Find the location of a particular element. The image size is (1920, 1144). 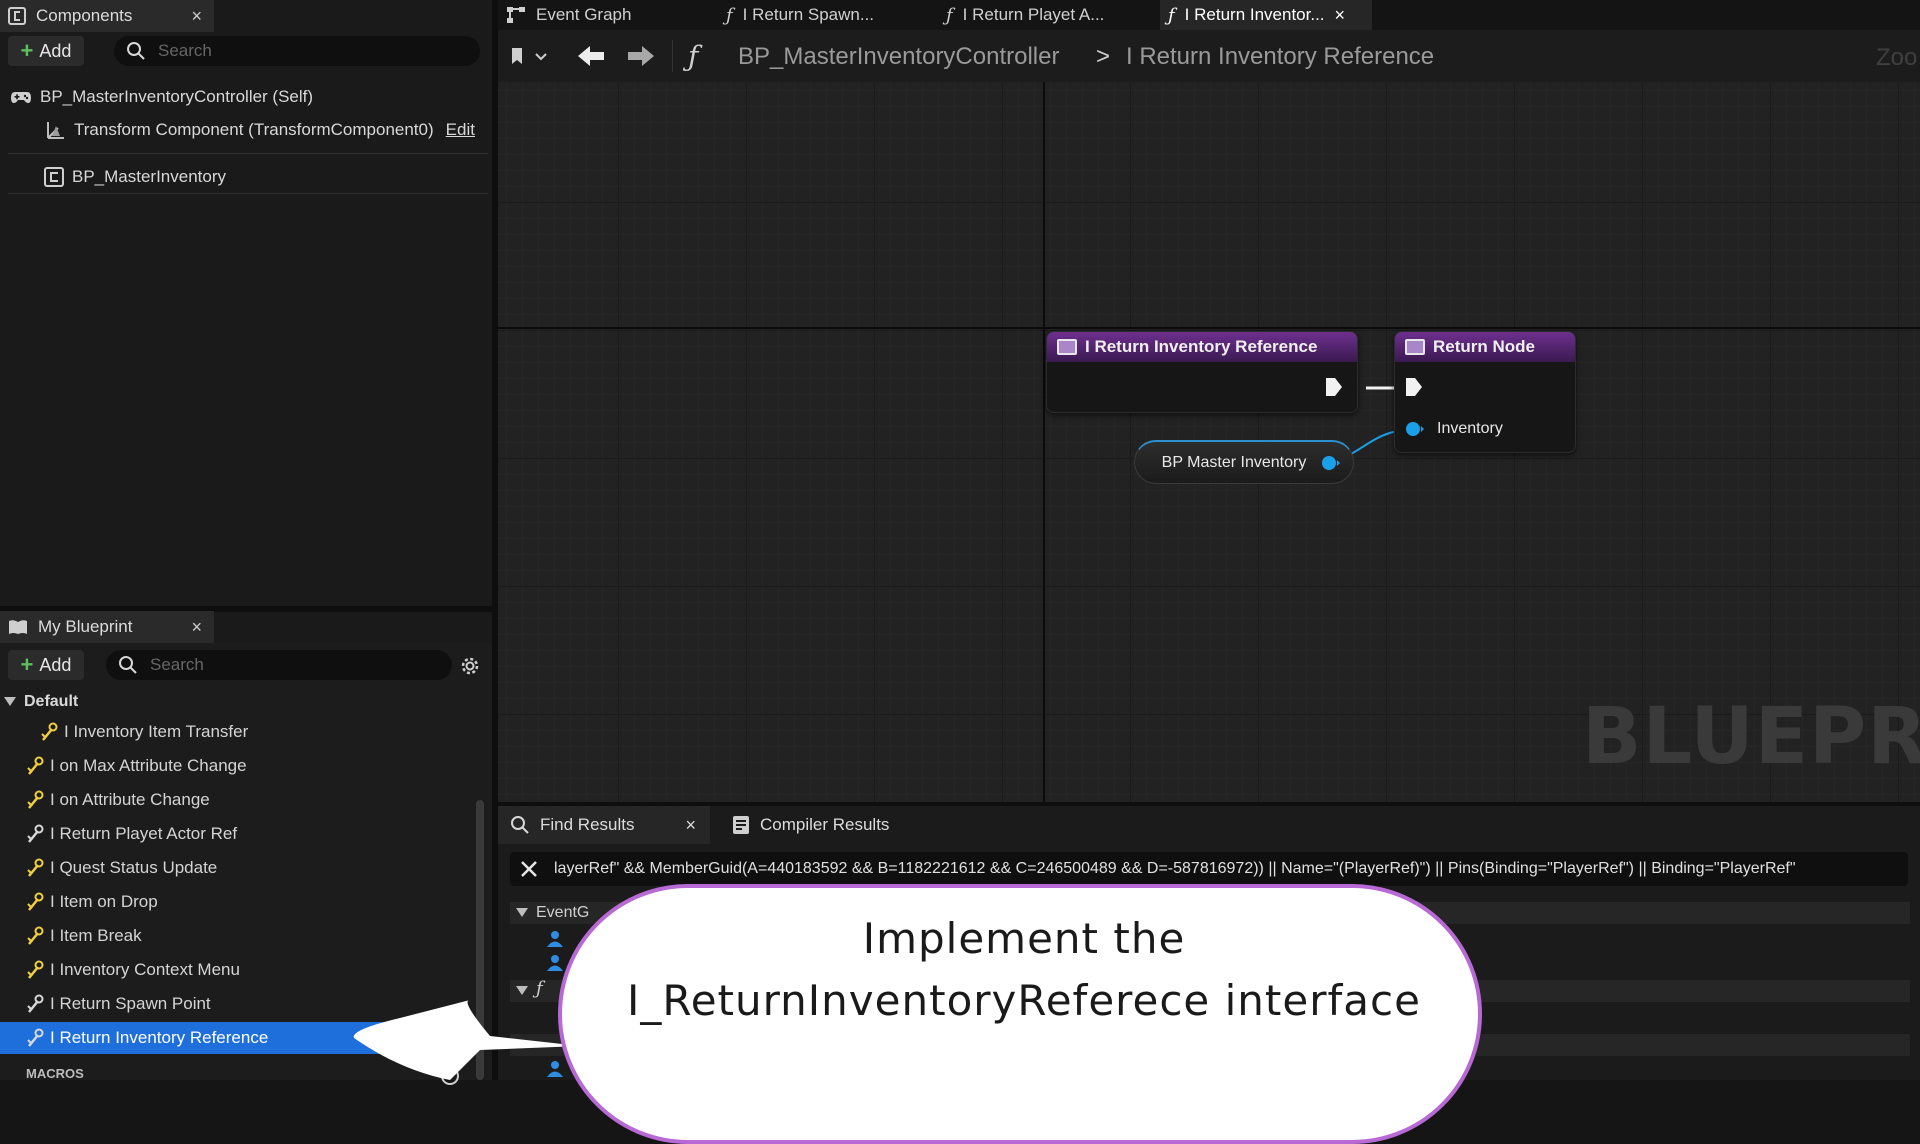

section-default: Default is located at coordinates (41, 702).